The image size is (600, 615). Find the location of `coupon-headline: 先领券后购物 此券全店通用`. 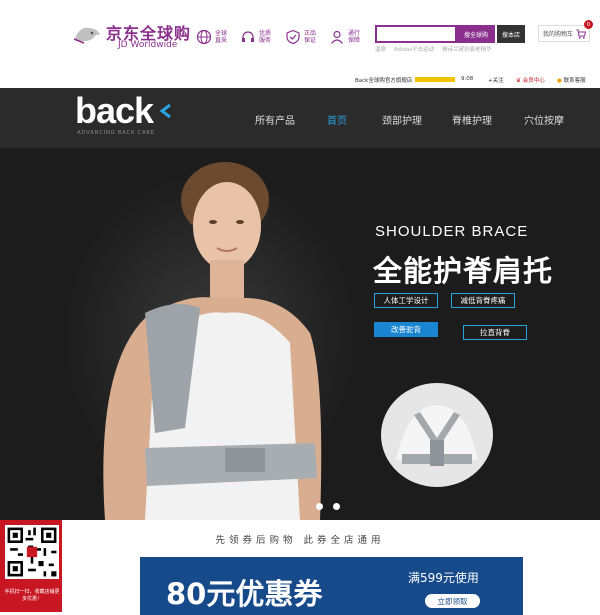

coupon-headline: 先领券后购物 此券全店通用 is located at coordinates (300, 540).